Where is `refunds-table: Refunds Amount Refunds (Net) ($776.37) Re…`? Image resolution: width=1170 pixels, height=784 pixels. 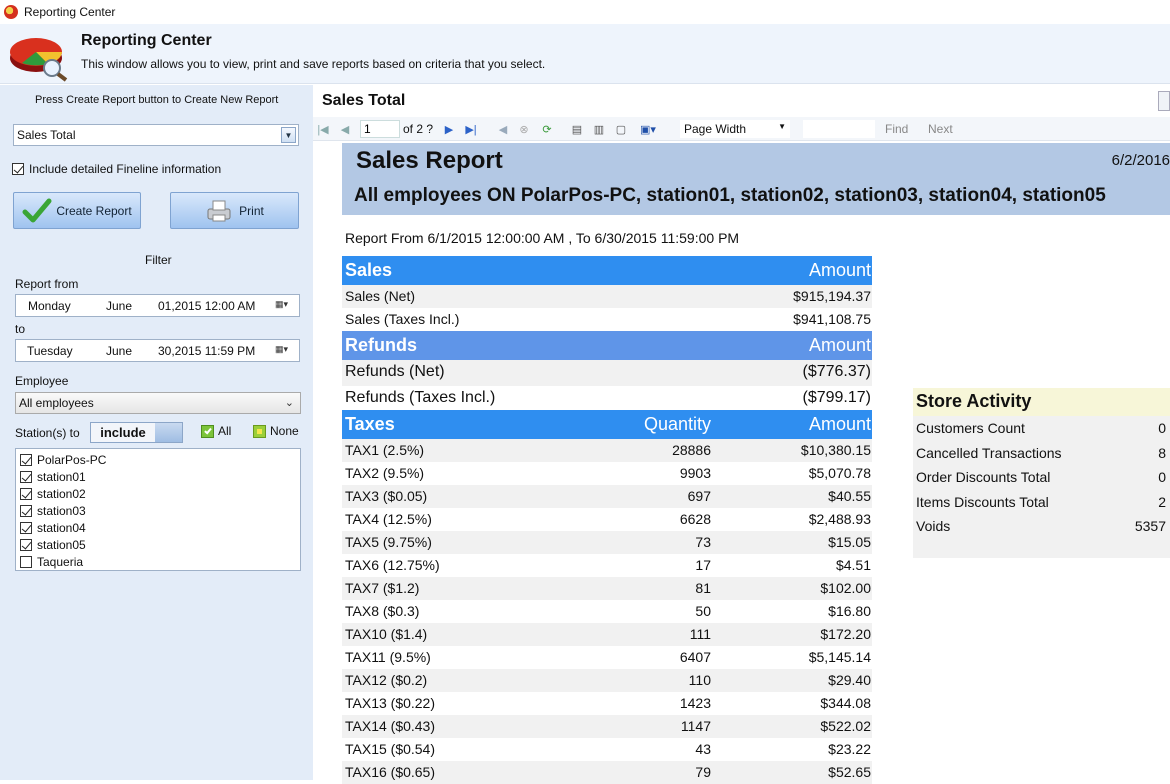 refunds-table: Refunds Amount Refunds (Net) ($776.37) Re… is located at coordinates (607, 371).